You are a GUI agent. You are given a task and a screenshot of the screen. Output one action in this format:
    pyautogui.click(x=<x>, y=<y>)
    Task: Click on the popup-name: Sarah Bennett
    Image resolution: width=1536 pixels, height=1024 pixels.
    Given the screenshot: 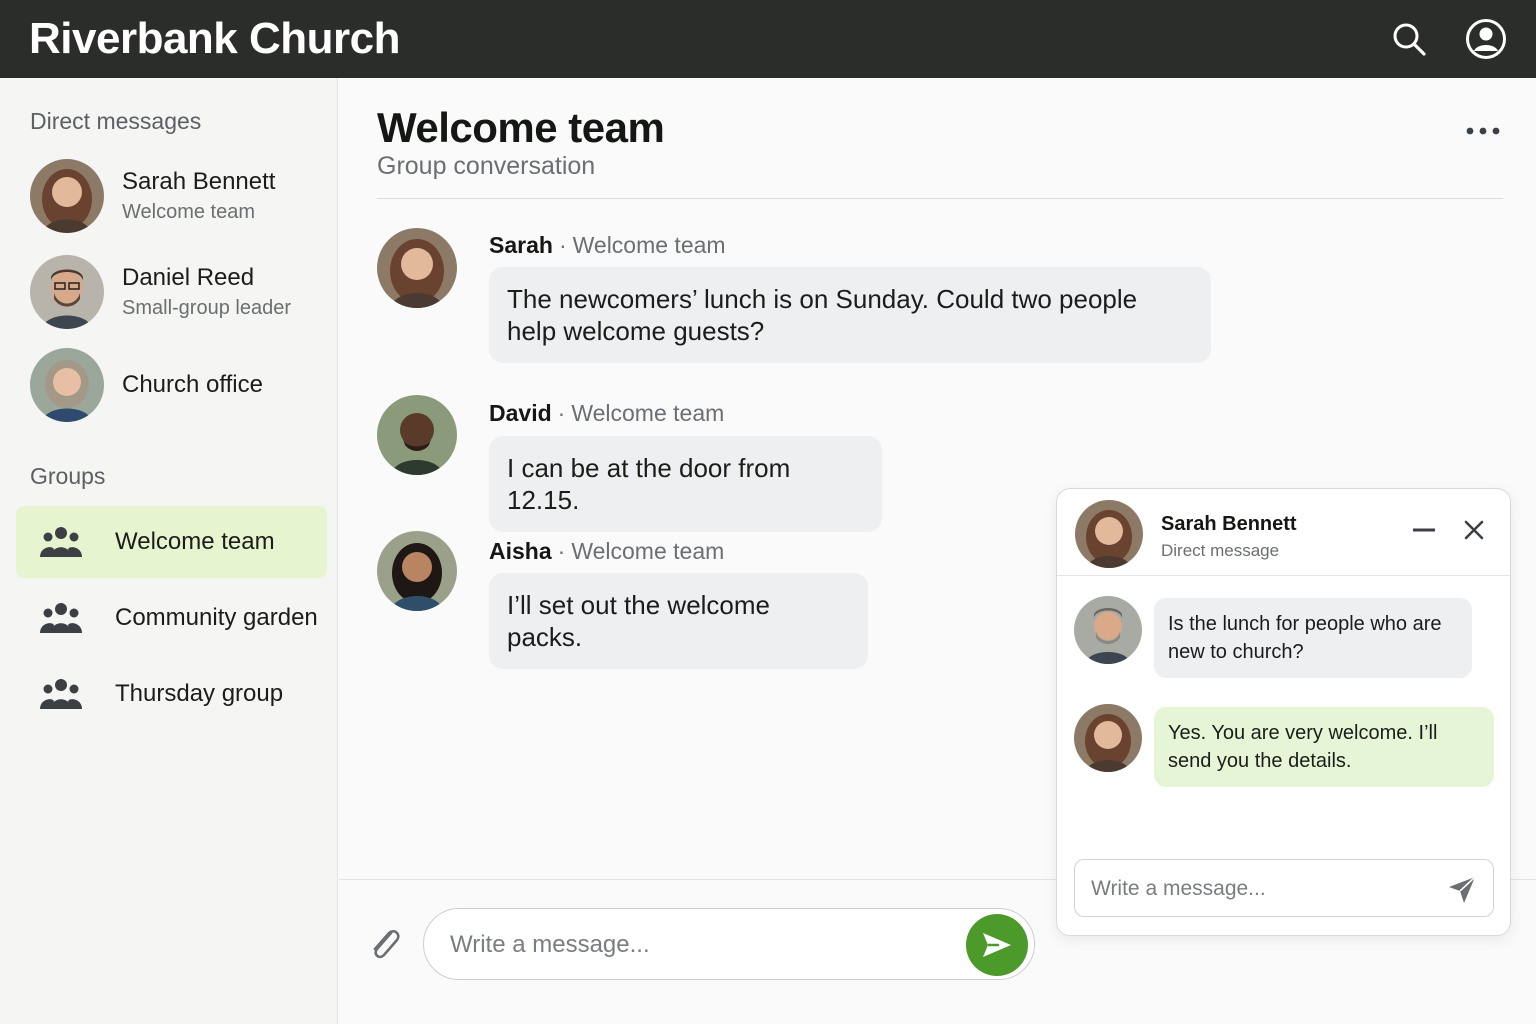 What is the action you would take?
    pyautogui.click(x=1229, y=524)
    